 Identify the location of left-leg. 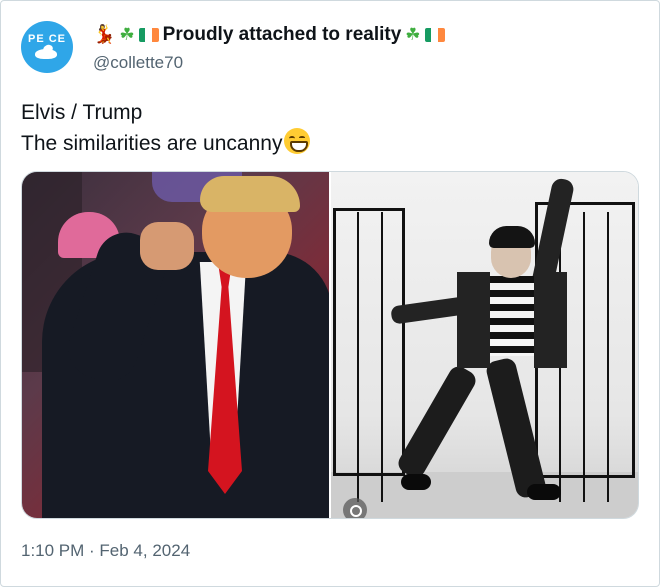
(437, 422).